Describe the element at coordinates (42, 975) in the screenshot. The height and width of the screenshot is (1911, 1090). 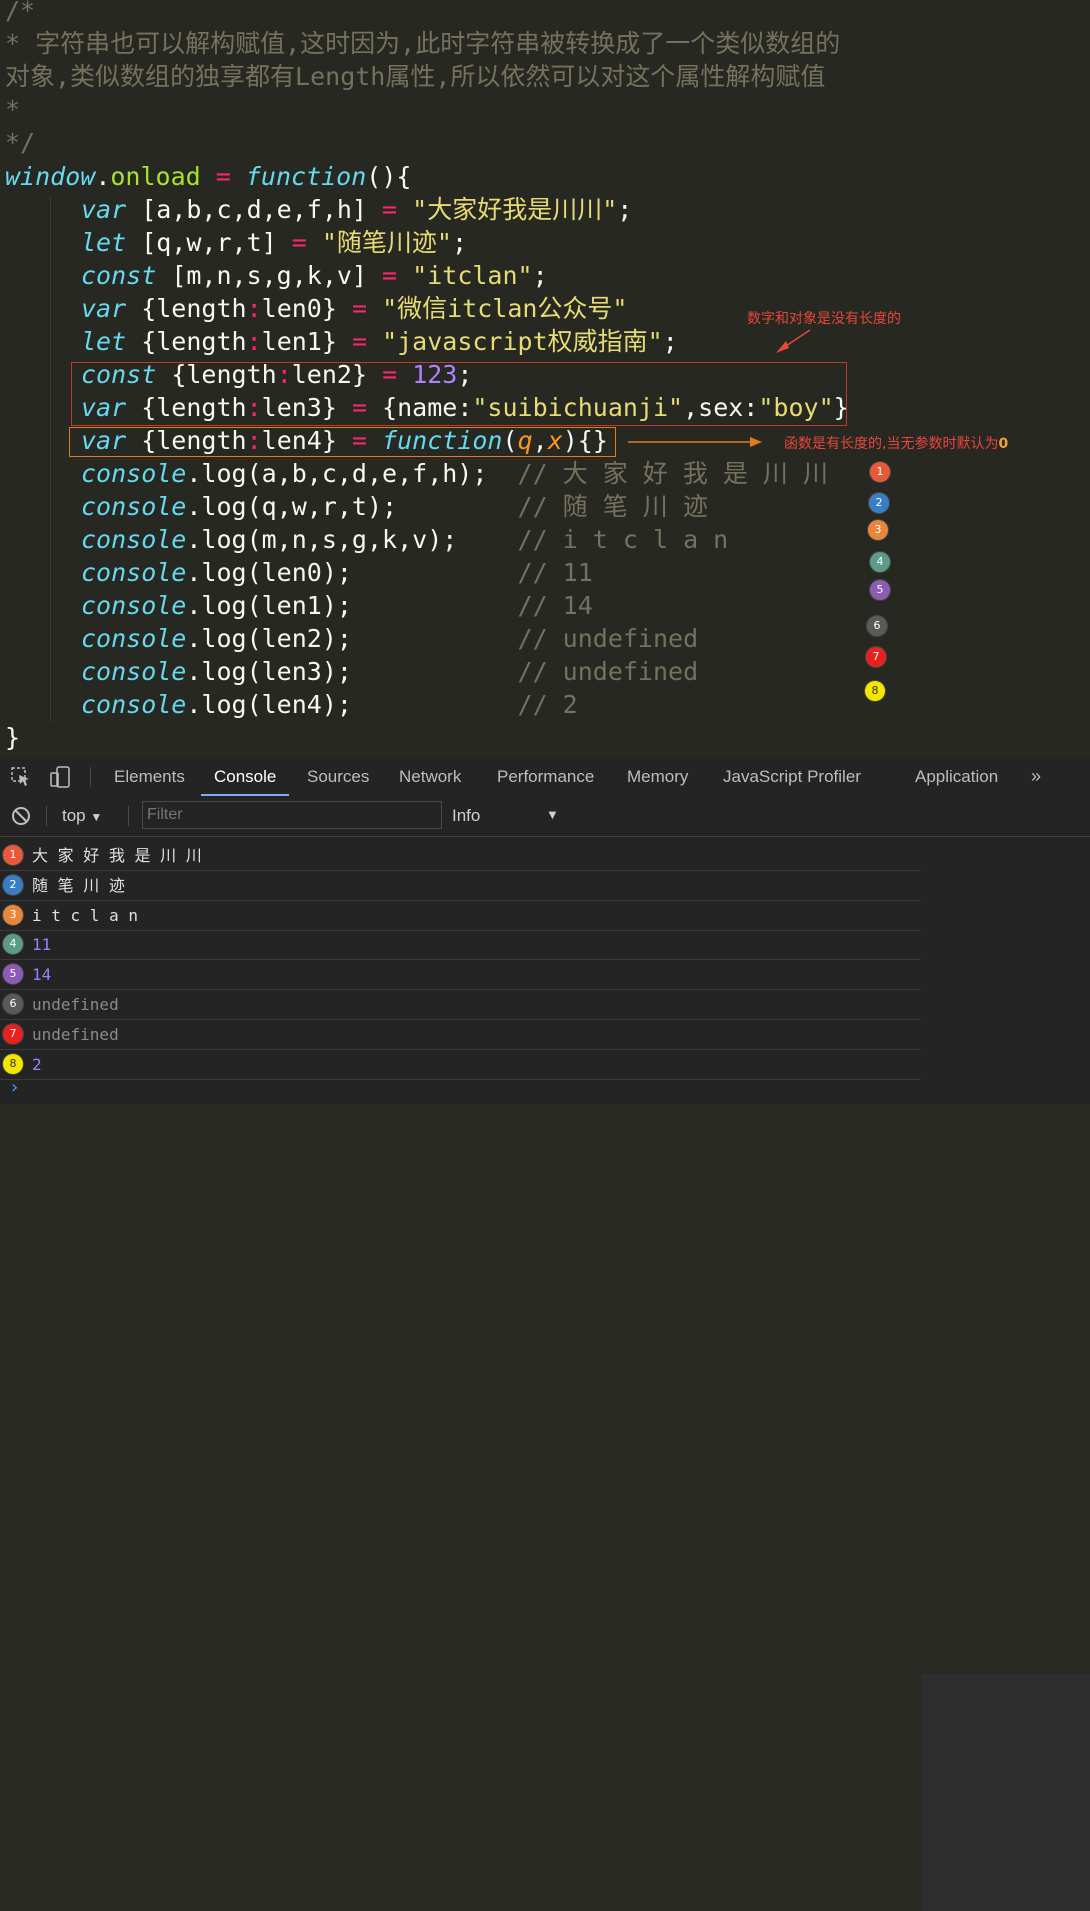
I see `console-log-text: 14` at that location.